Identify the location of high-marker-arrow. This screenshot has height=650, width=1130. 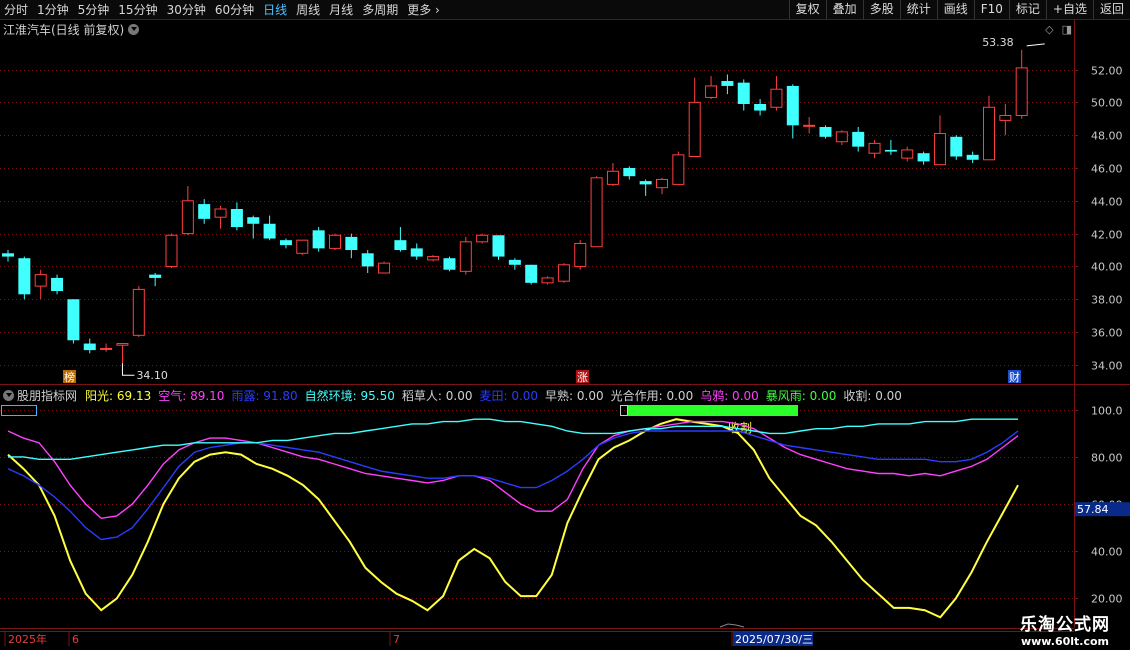
(1035, 45).